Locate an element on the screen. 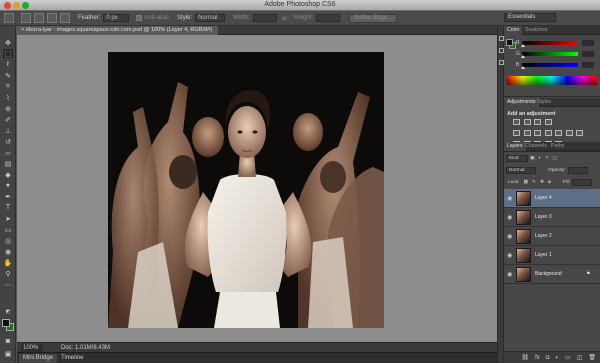 Image resolution: width=600 pixels, height=363 pixels. panel-foreground-swatch is located at coordinates (509, 42).